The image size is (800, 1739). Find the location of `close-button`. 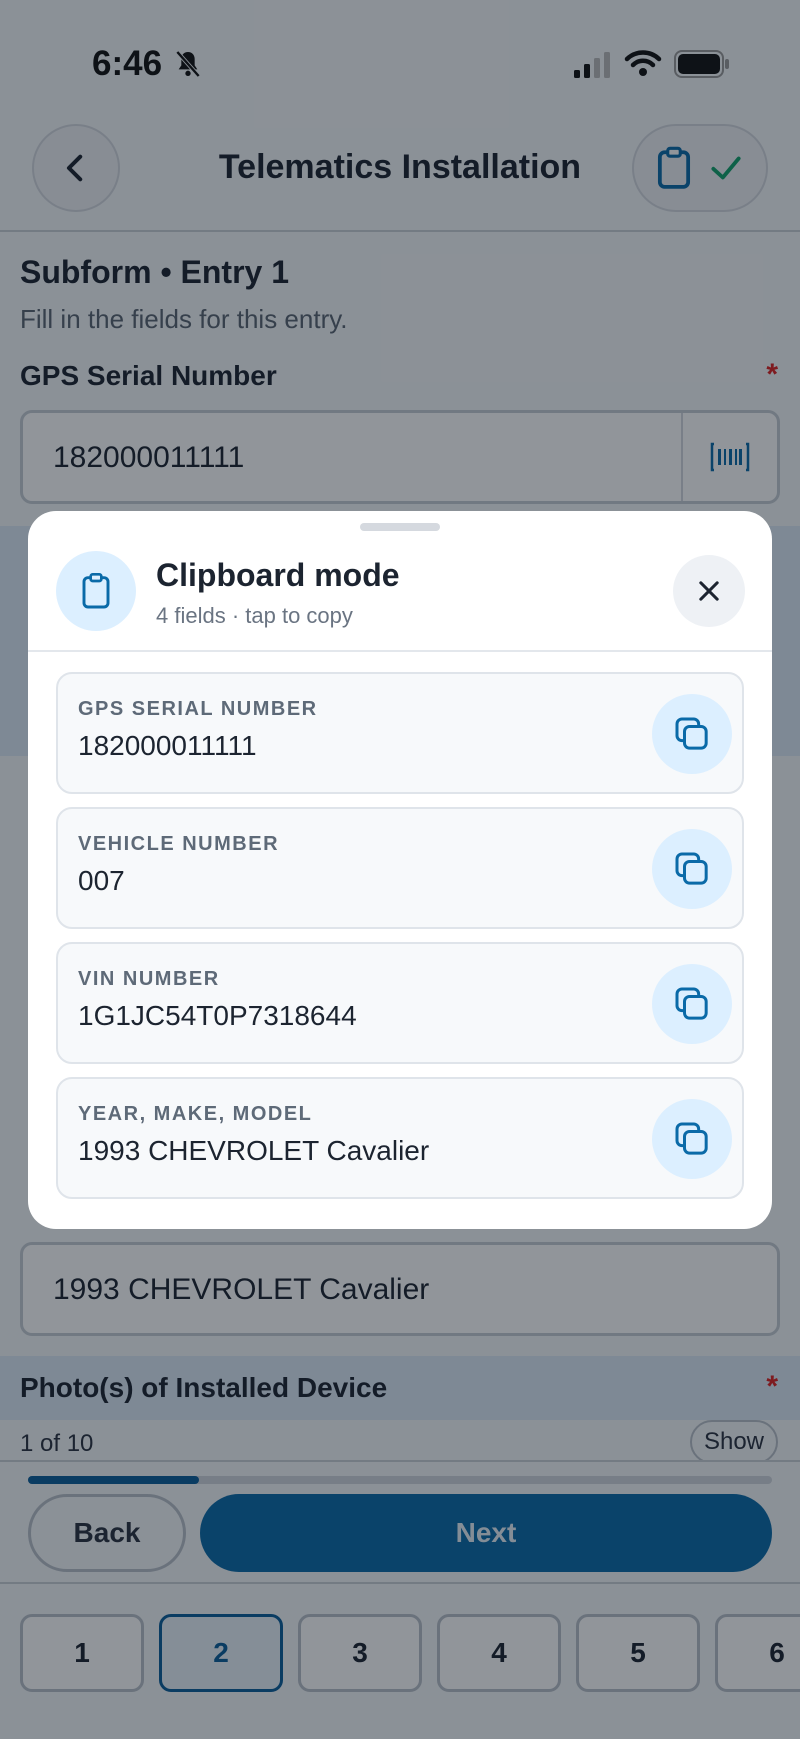

close-button is located at coordinates (709, 591).